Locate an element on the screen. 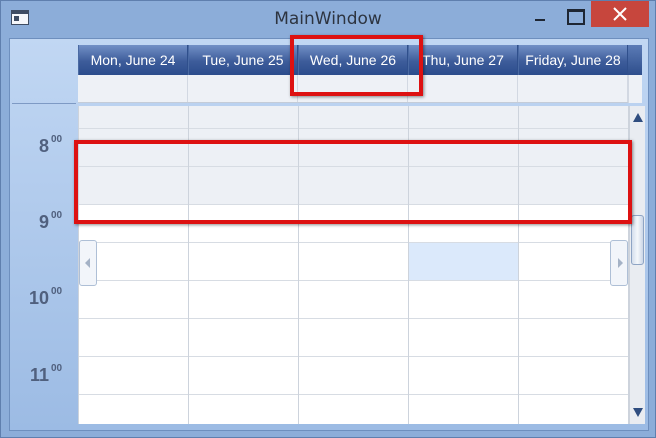 The width and height of the screenshot is (656, 438). close-icon is located at coordinates (620, 14).